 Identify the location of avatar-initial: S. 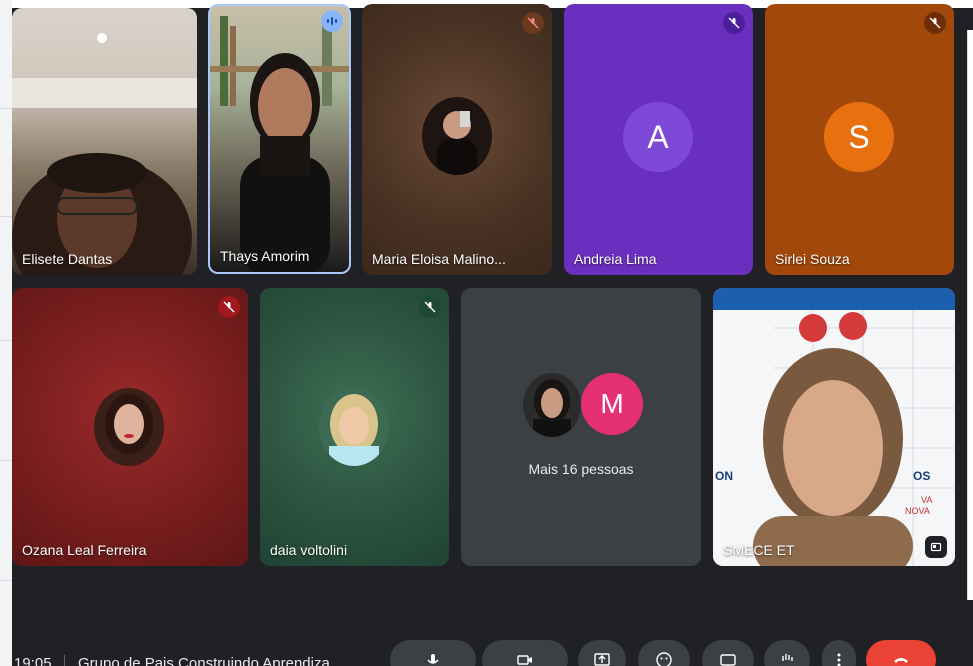
(859, 137).